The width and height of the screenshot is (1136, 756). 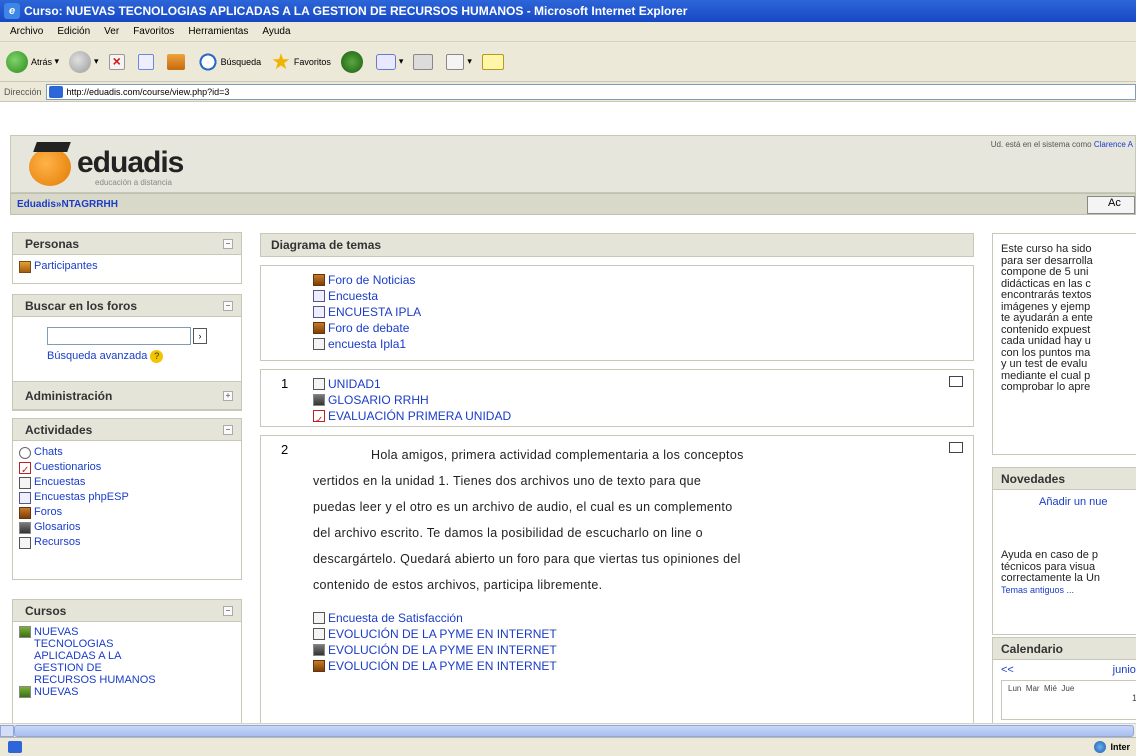 What do you see at coordinates (127, 452) in the screenshot?
I see `activity-chats: Chats` at bounding box center [127, 452].